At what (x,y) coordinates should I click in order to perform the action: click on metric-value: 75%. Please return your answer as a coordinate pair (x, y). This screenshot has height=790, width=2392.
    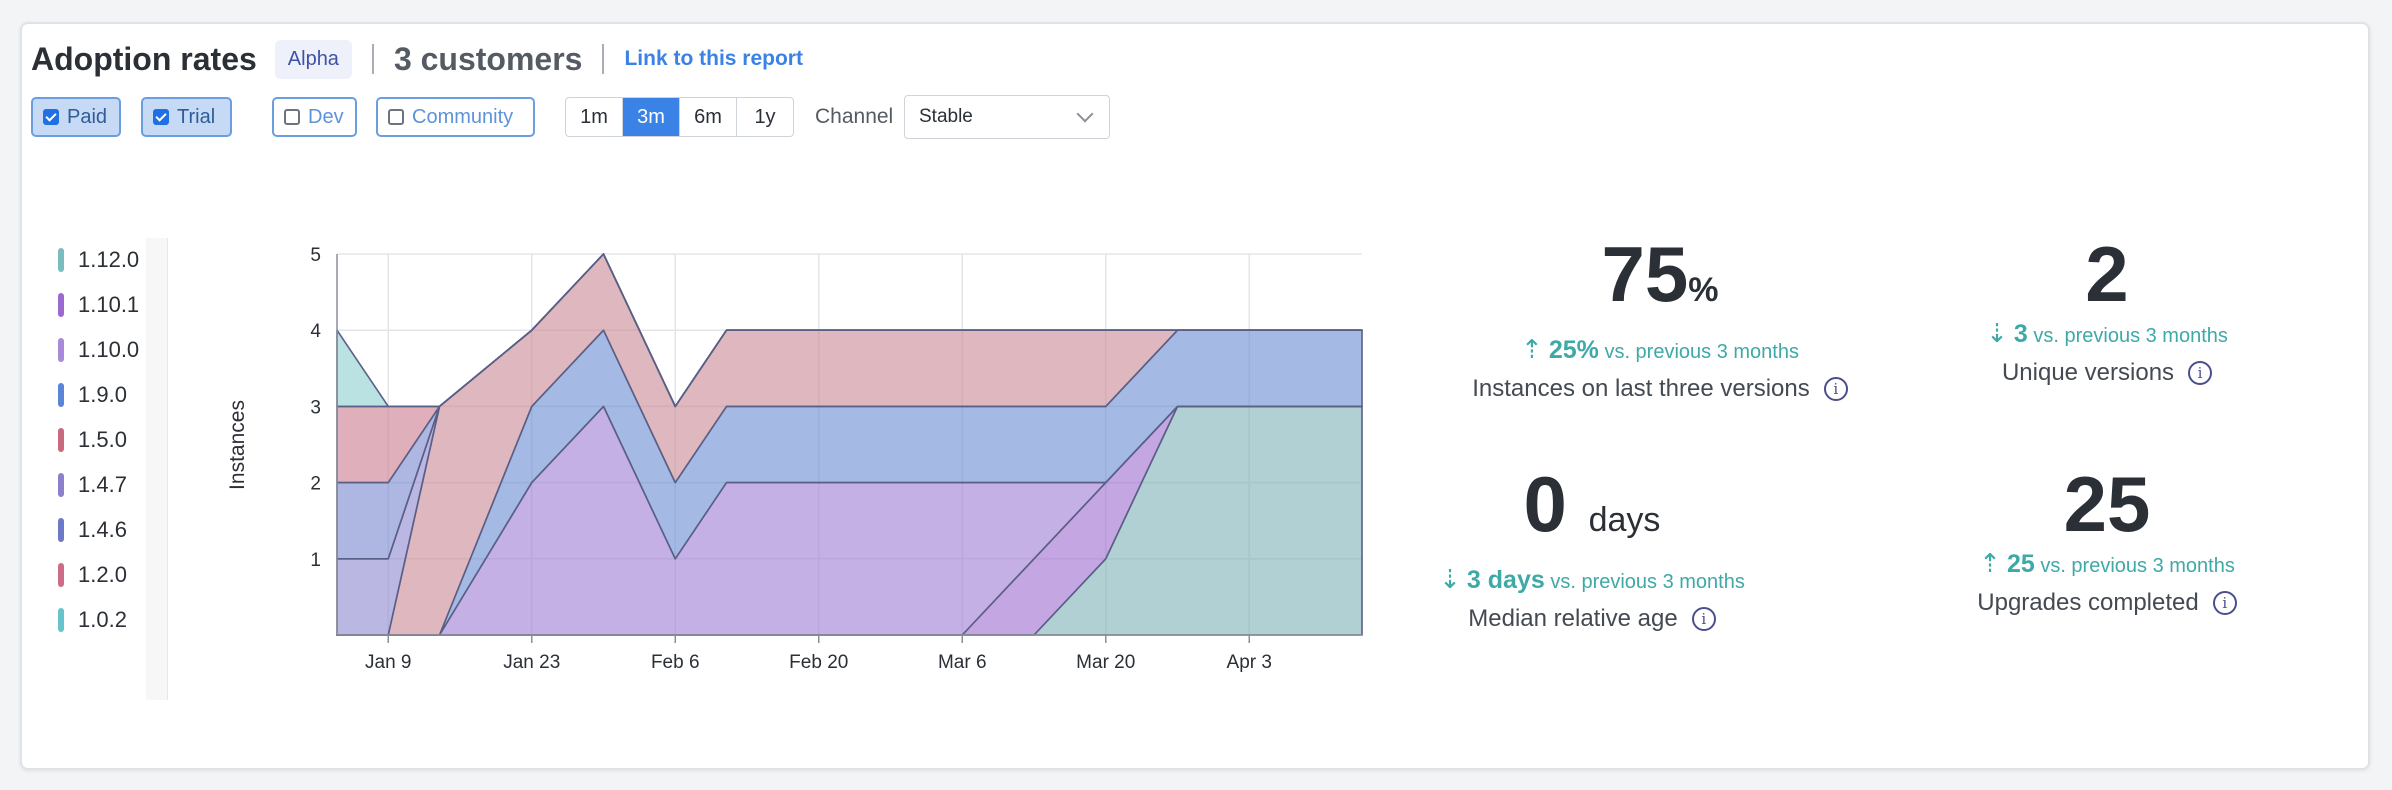
    Looking at the image, I should click on (1660, 282).